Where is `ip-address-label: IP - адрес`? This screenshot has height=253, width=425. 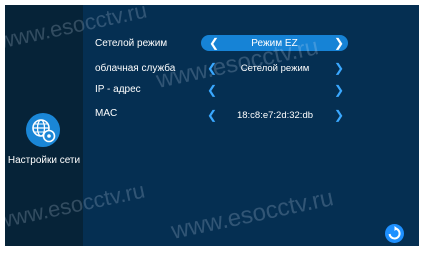
ip-address-label: IP - адрес is located at coordinates (118, 89).